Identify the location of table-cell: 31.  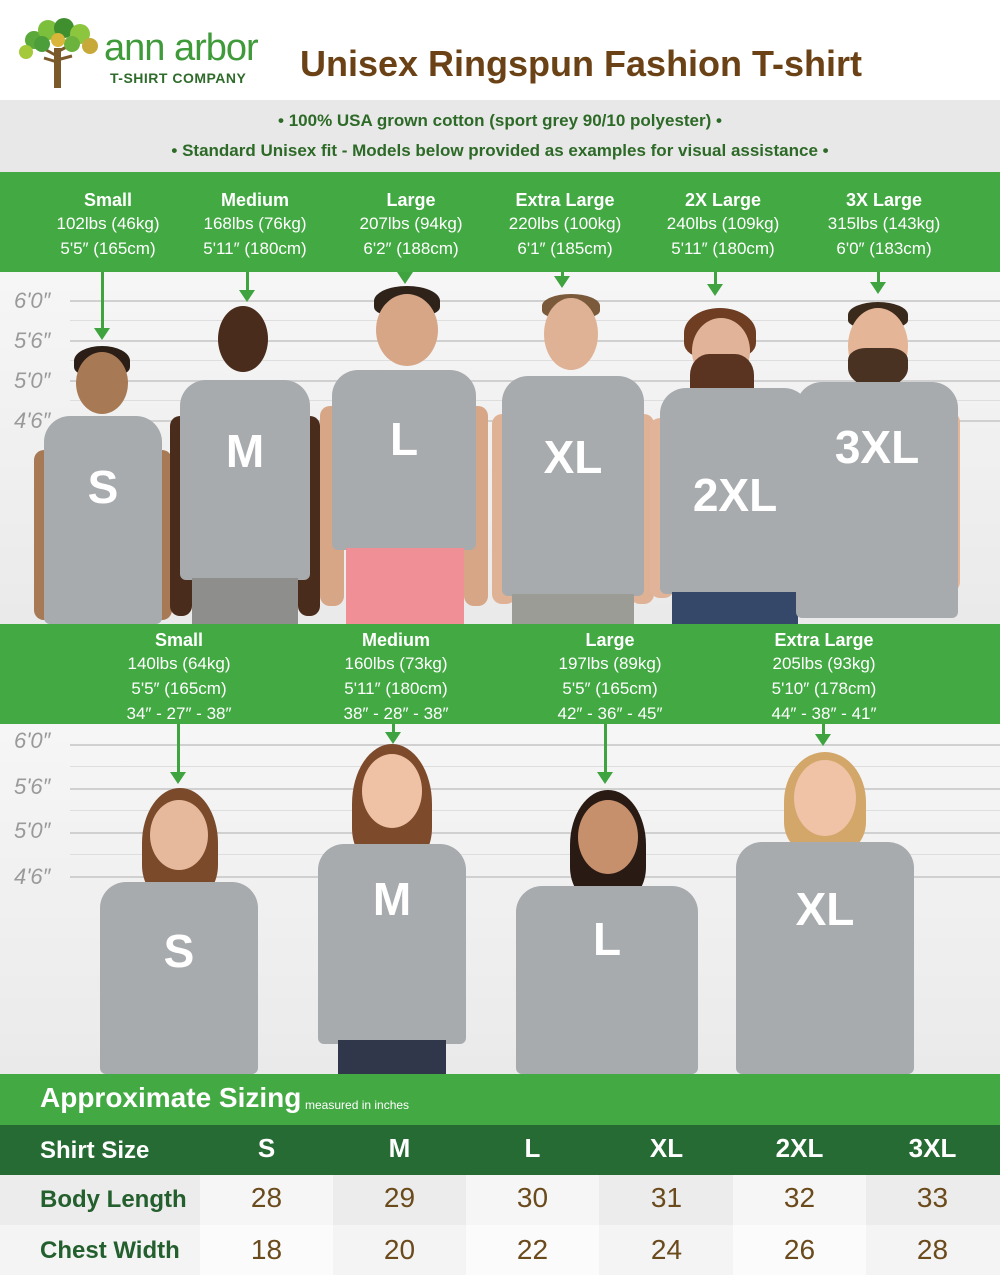
(666, 1197).